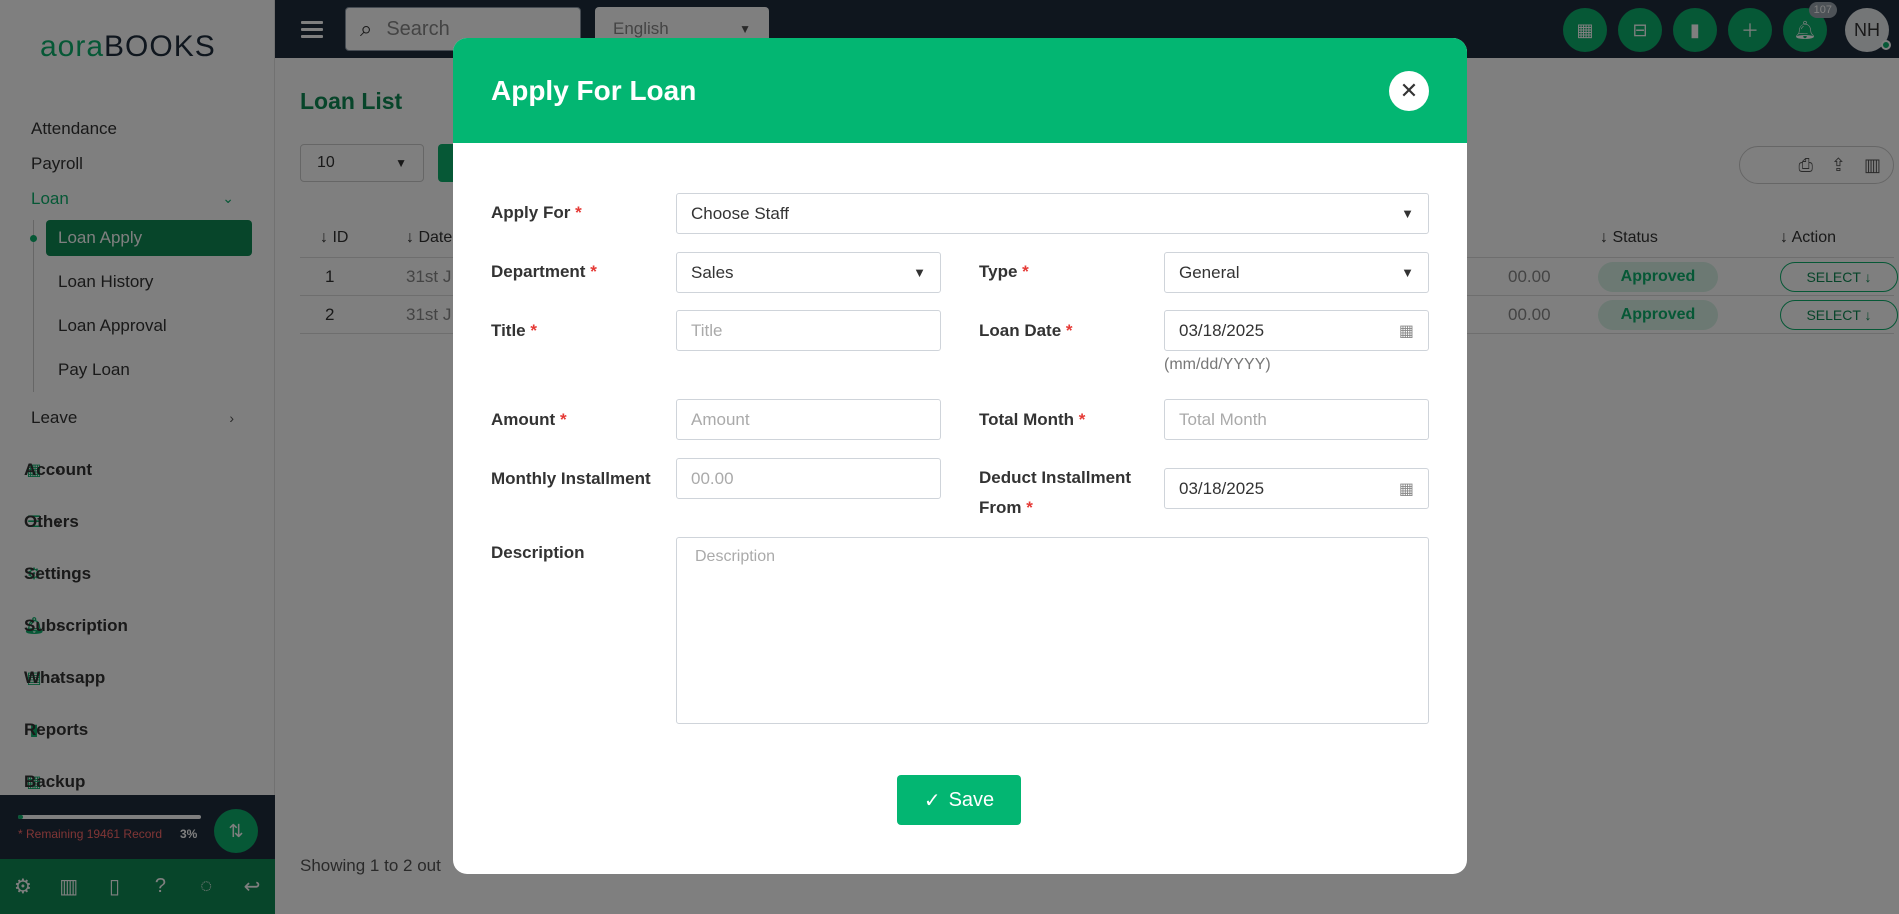 The width and height of the screenshot is (1899, 914). What do you see at coordinates (712, 272) in the screenshot?
I see `department-value: Sales` at bounding box center [712, 272].